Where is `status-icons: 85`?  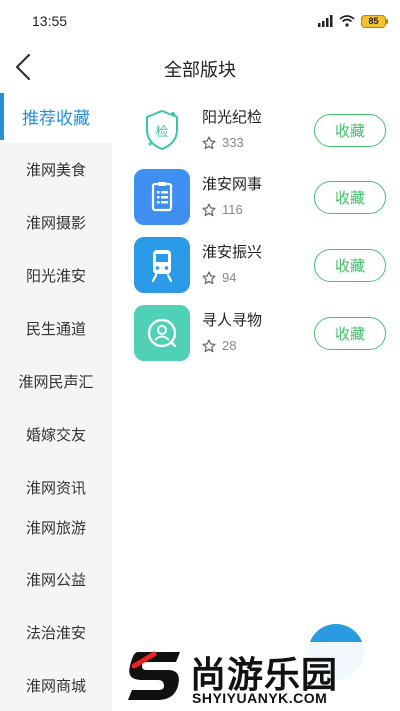
status-icons: 85 is located at coordinates (352, 21).